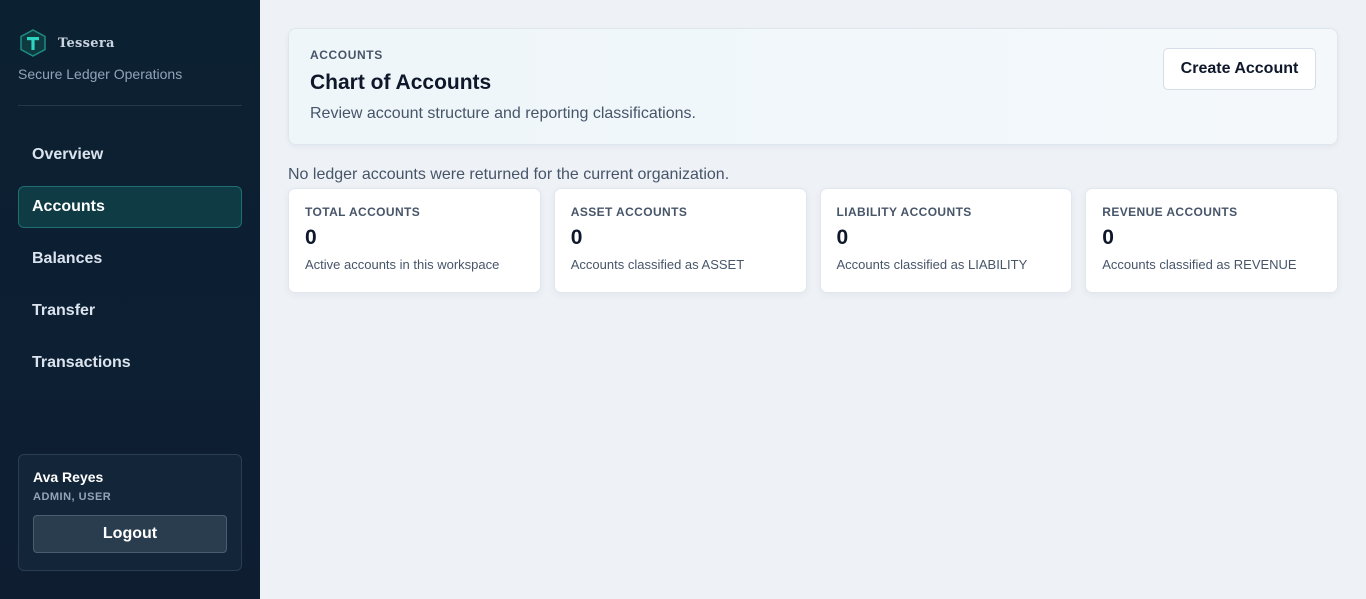  I want to click on stat-label: LIABILITY ACCOUNTS, so click(904, 212).